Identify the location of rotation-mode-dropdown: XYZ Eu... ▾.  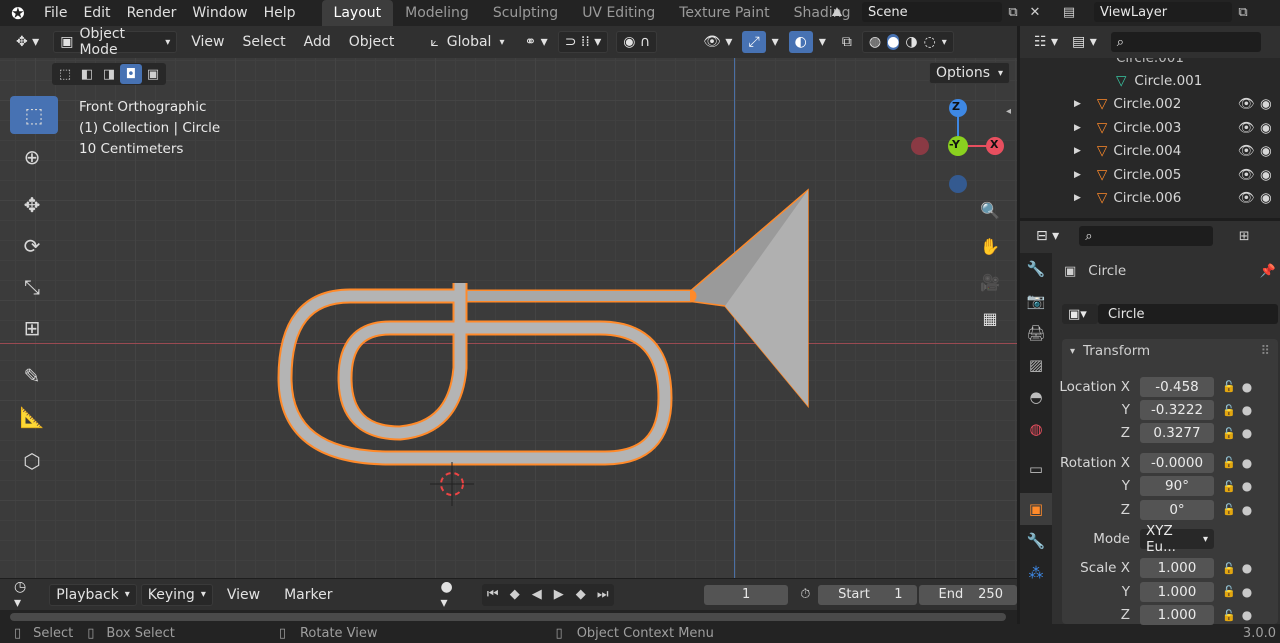
(1177, 539).